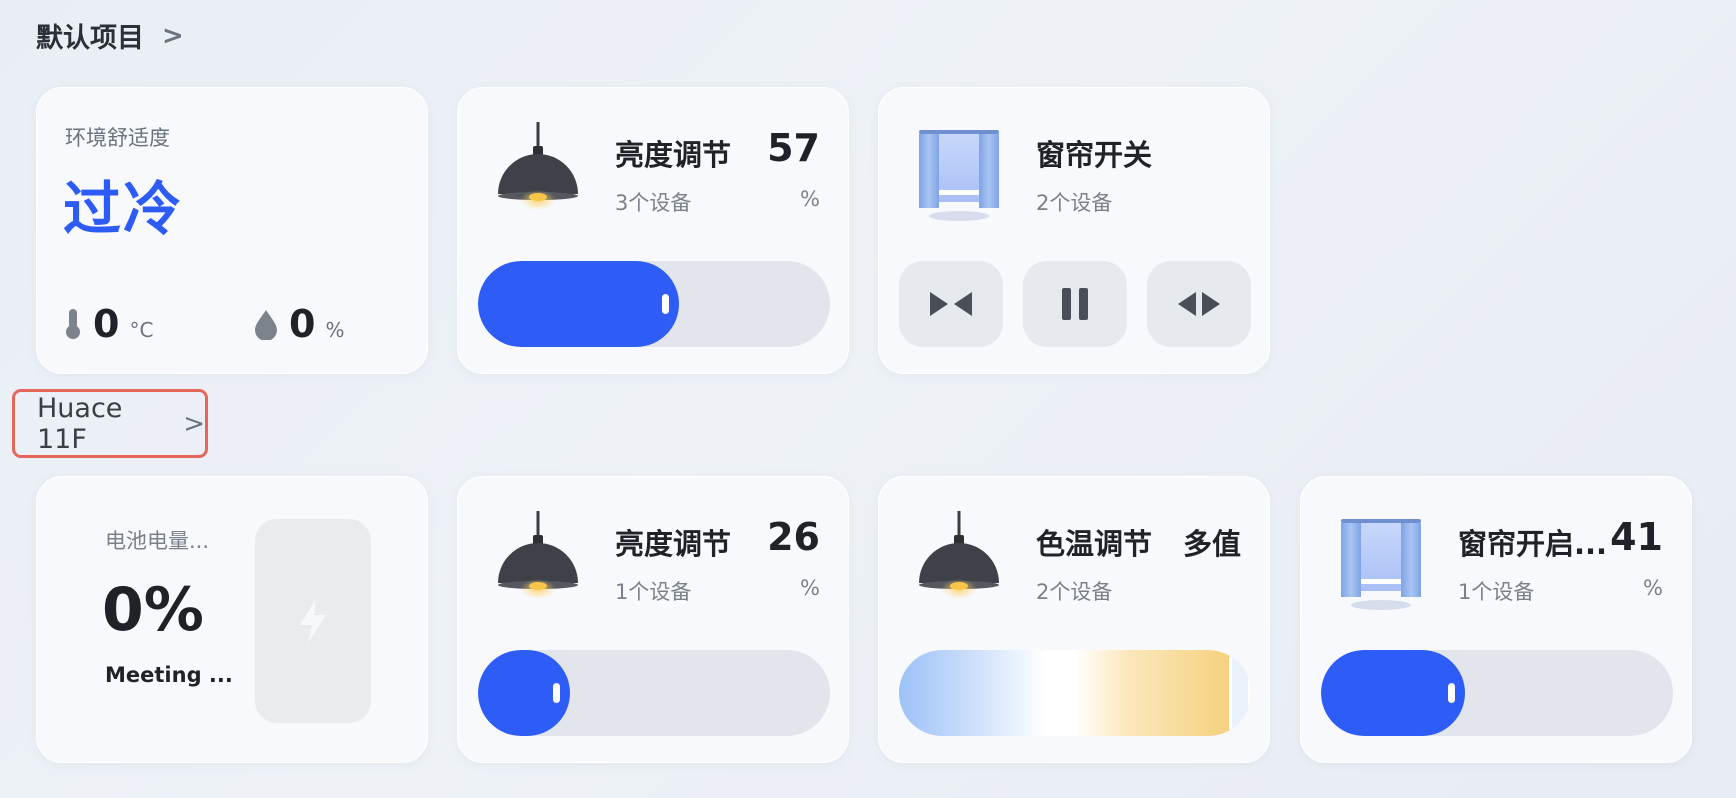 The width and height of the screenshot is (1736, 798). What do you see at coordinates (1653, 588) in the screenshot?
I see `curtain-opening-unit: %` at bounding box center [1653, 588].